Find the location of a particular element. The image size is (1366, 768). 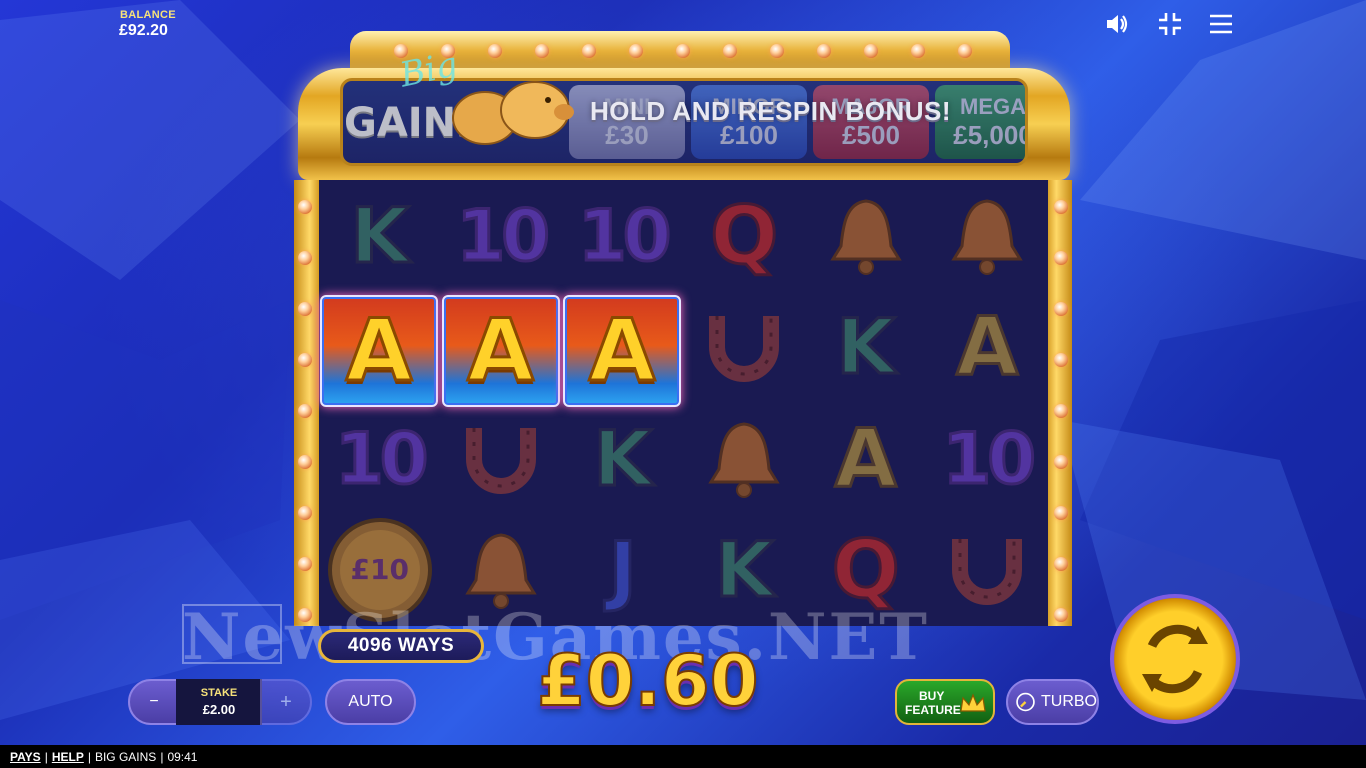

spin-button is located at coordinates (1175, 659).